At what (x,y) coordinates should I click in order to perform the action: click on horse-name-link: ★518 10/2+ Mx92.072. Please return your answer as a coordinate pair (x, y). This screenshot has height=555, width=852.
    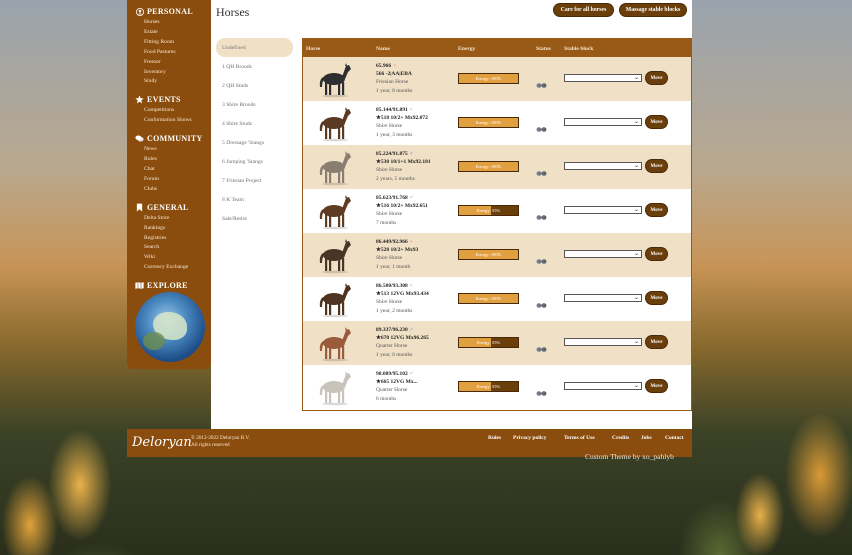
    Looking at the image, I should click on (402, 118).